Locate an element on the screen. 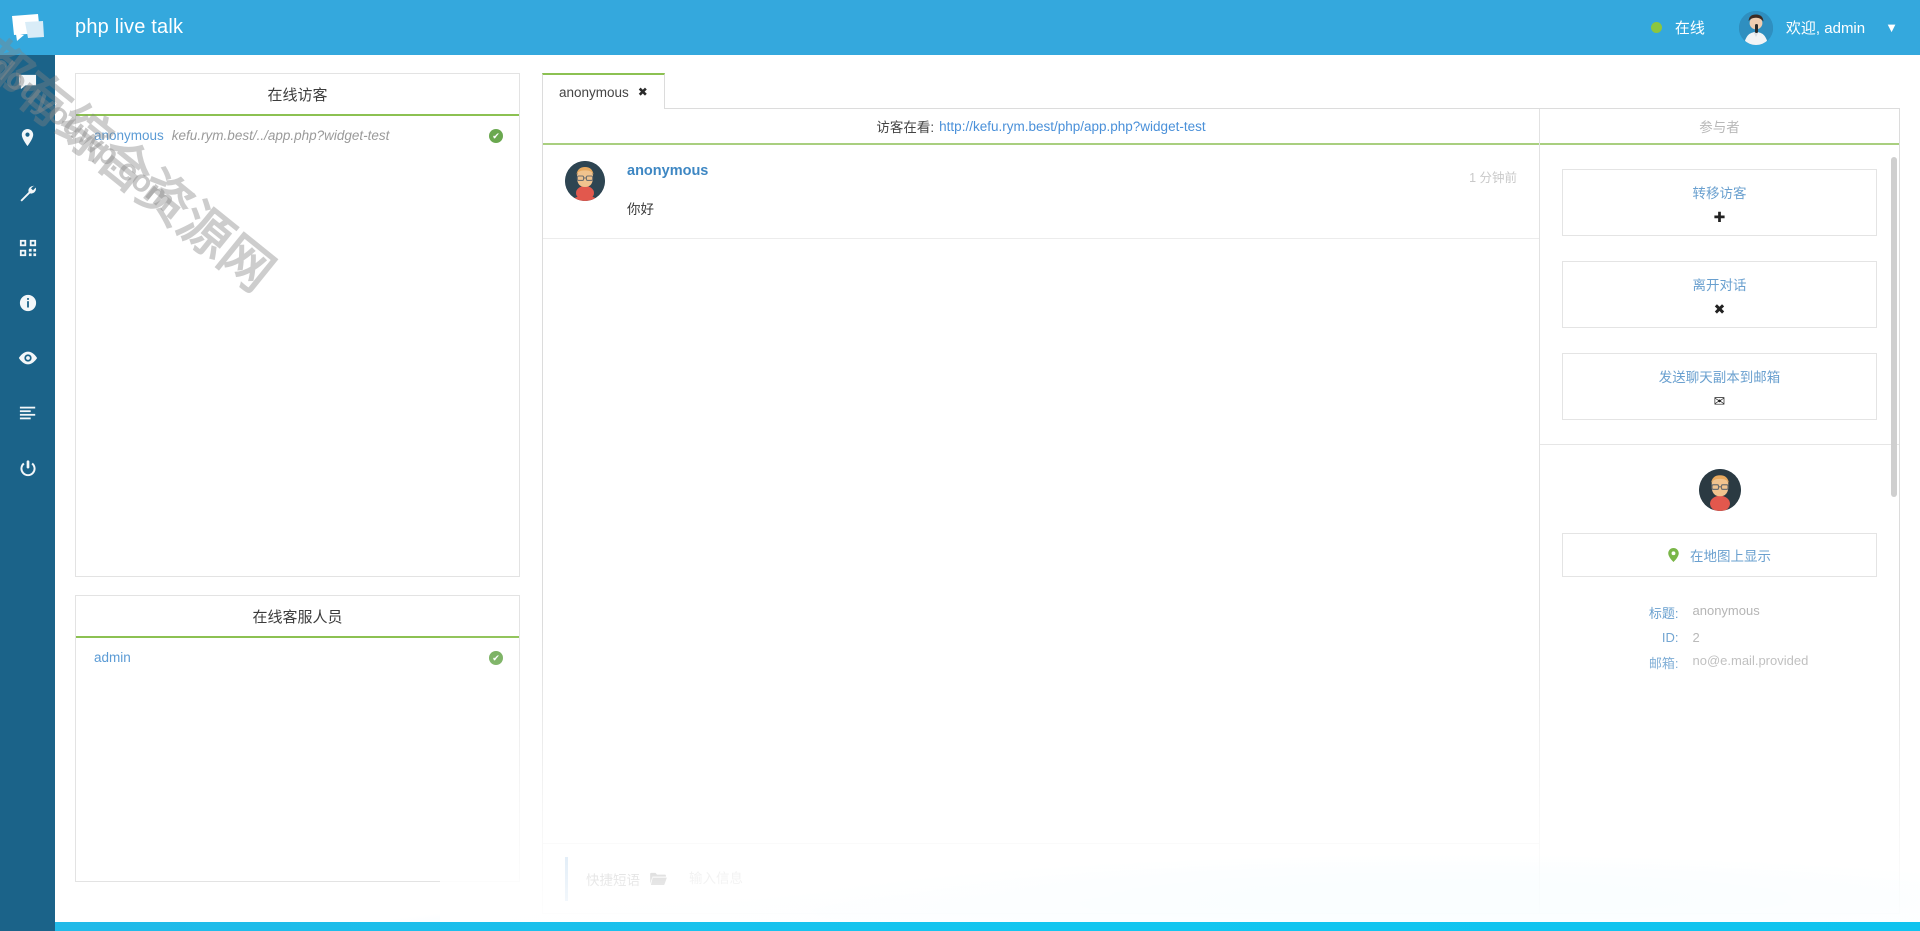  email-transcript-button: 发送聊天副本到邮箱 ✉ is located at coordinates (1719, 386).